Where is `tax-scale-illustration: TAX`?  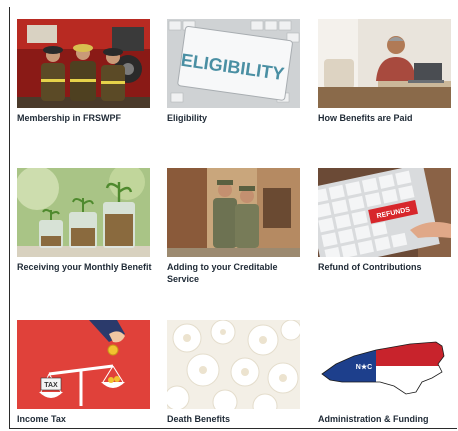 tax-scale-illustration: TAX is located at coordinates (83, 364).